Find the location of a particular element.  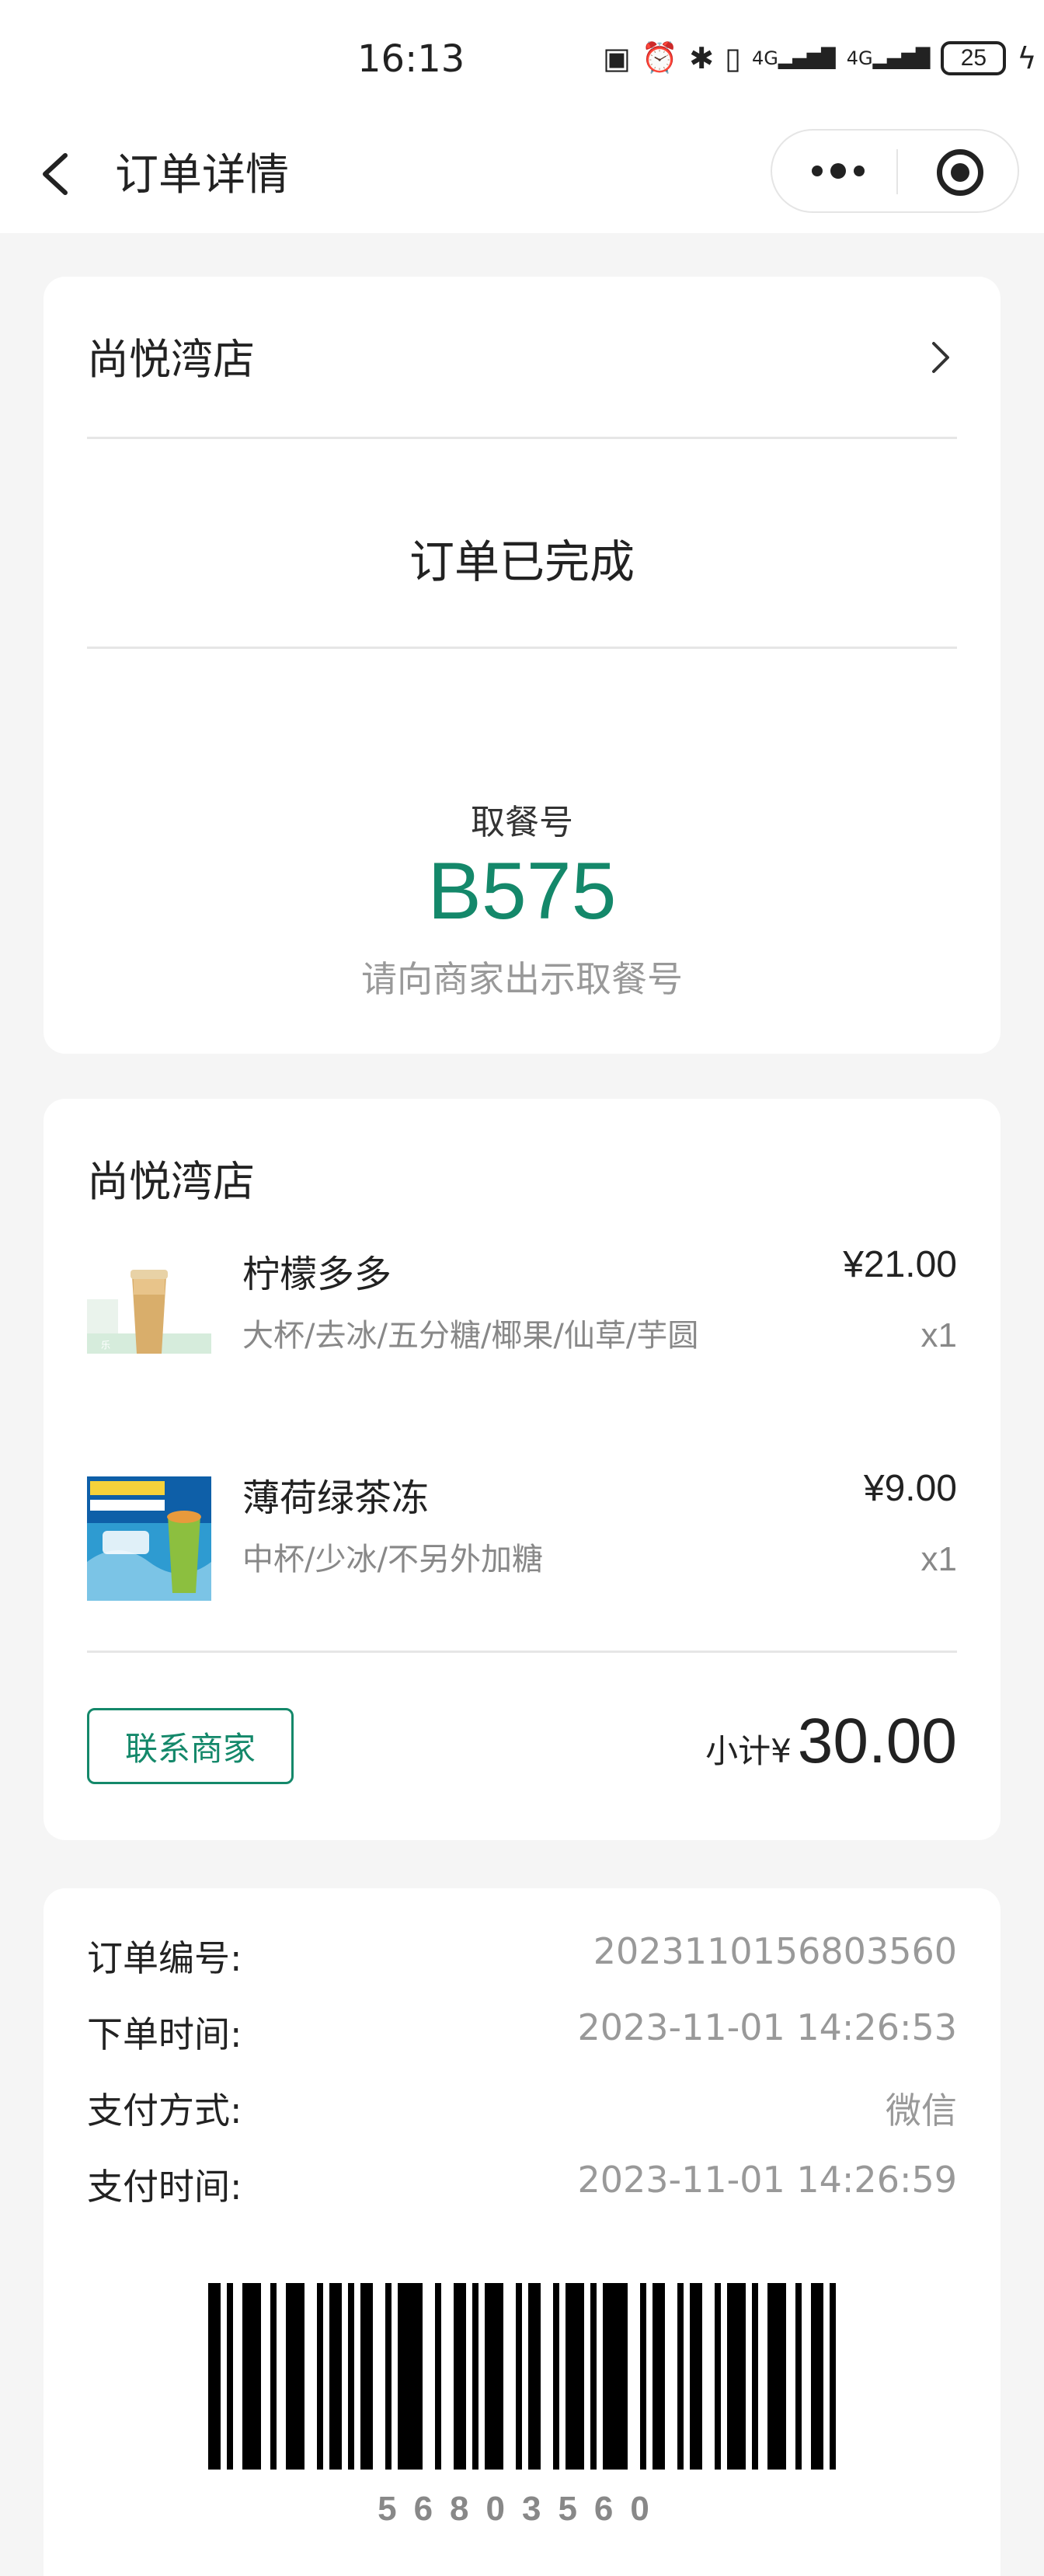

back-button is located at coordinates (57, 174).